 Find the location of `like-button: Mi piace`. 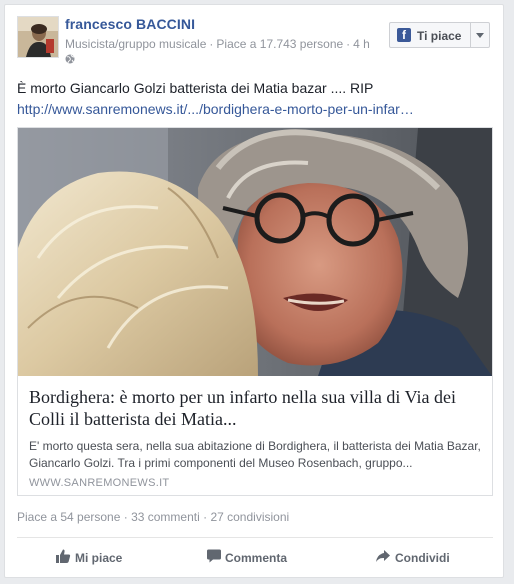

like-button: Mi piace is located at coordinates (95, 558).